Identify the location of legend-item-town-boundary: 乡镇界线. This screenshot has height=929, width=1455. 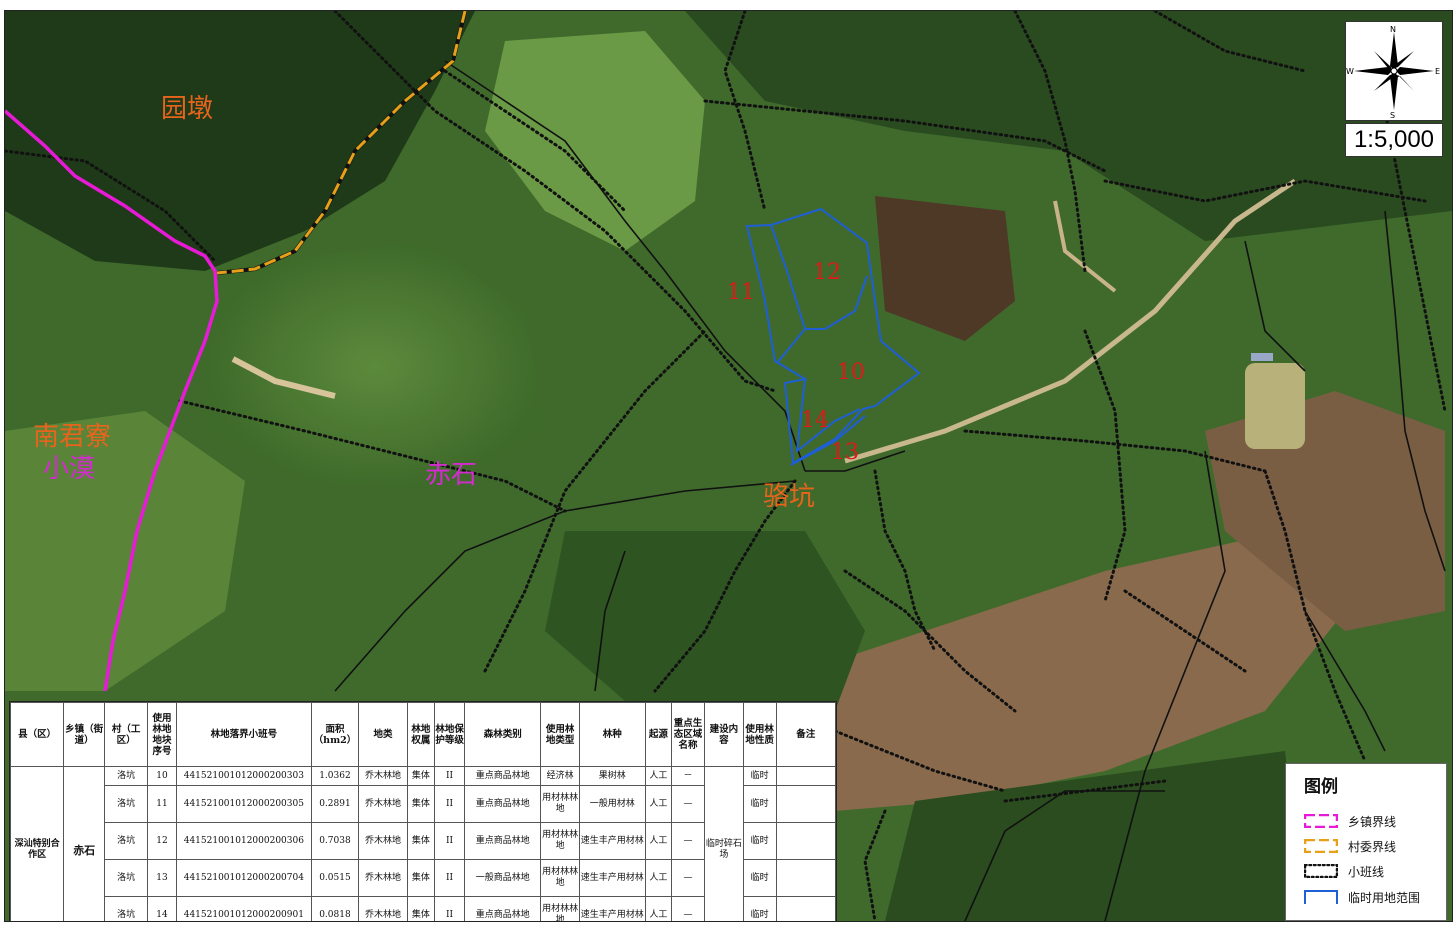
(1374, 822).